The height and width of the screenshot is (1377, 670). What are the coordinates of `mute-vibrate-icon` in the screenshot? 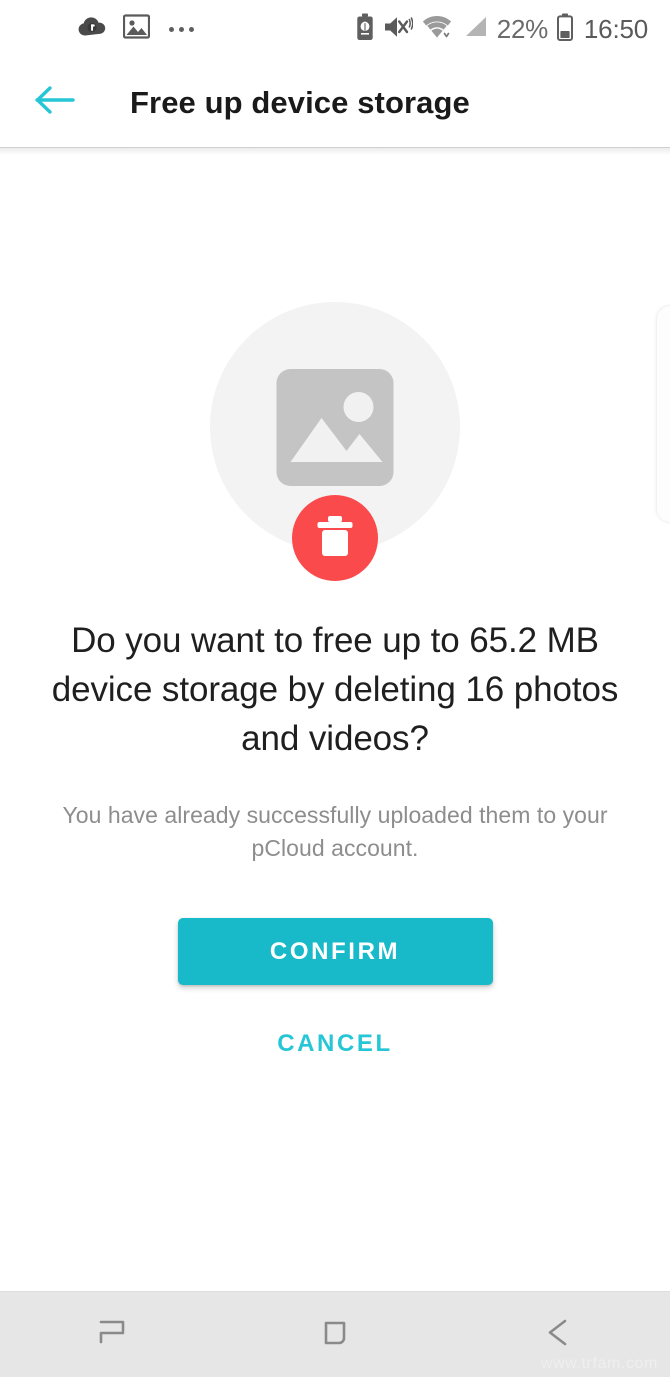 It's located at (398, 29).